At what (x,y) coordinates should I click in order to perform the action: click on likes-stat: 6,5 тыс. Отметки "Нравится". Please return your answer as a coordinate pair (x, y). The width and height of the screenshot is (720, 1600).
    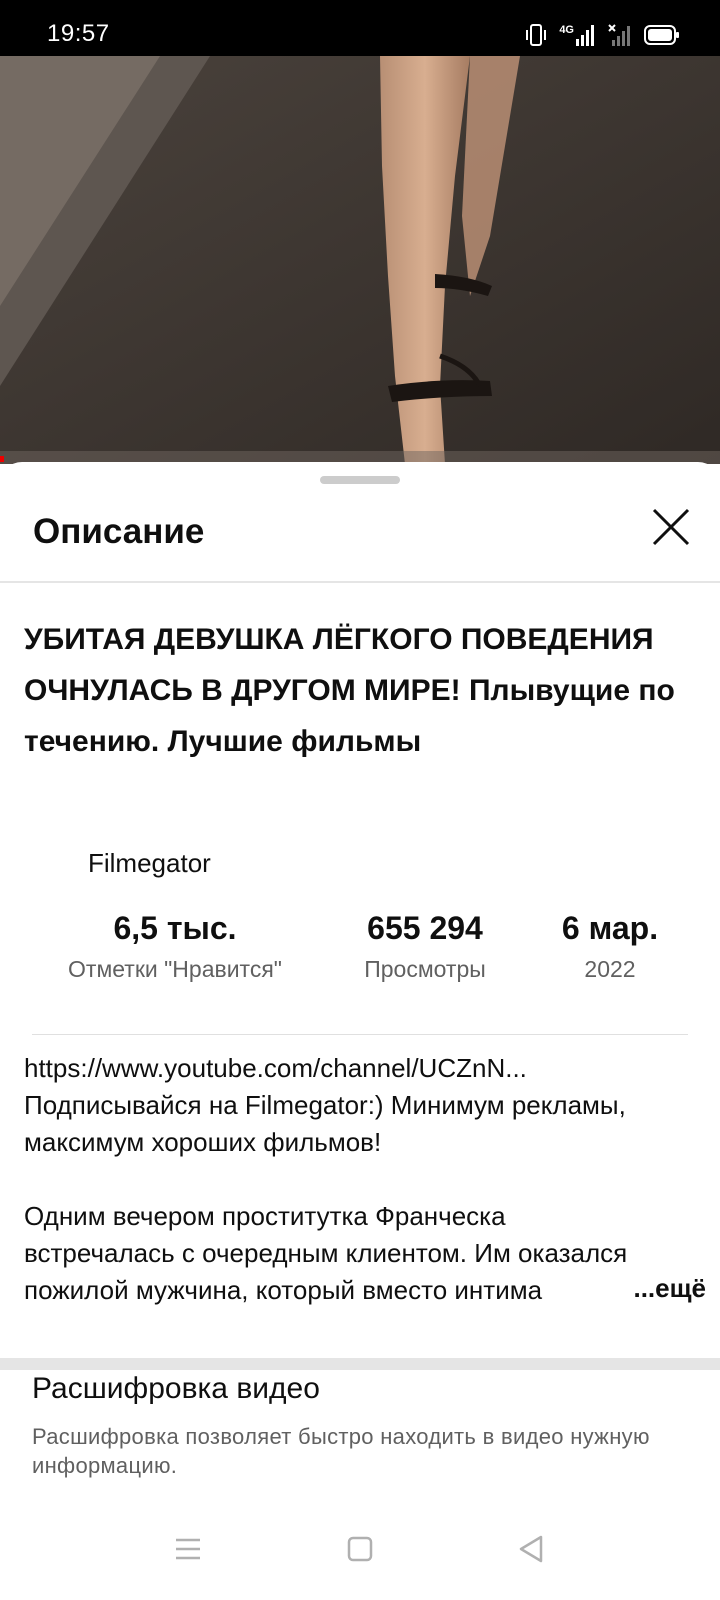
    Looking at the image, I should click on (175, 945).